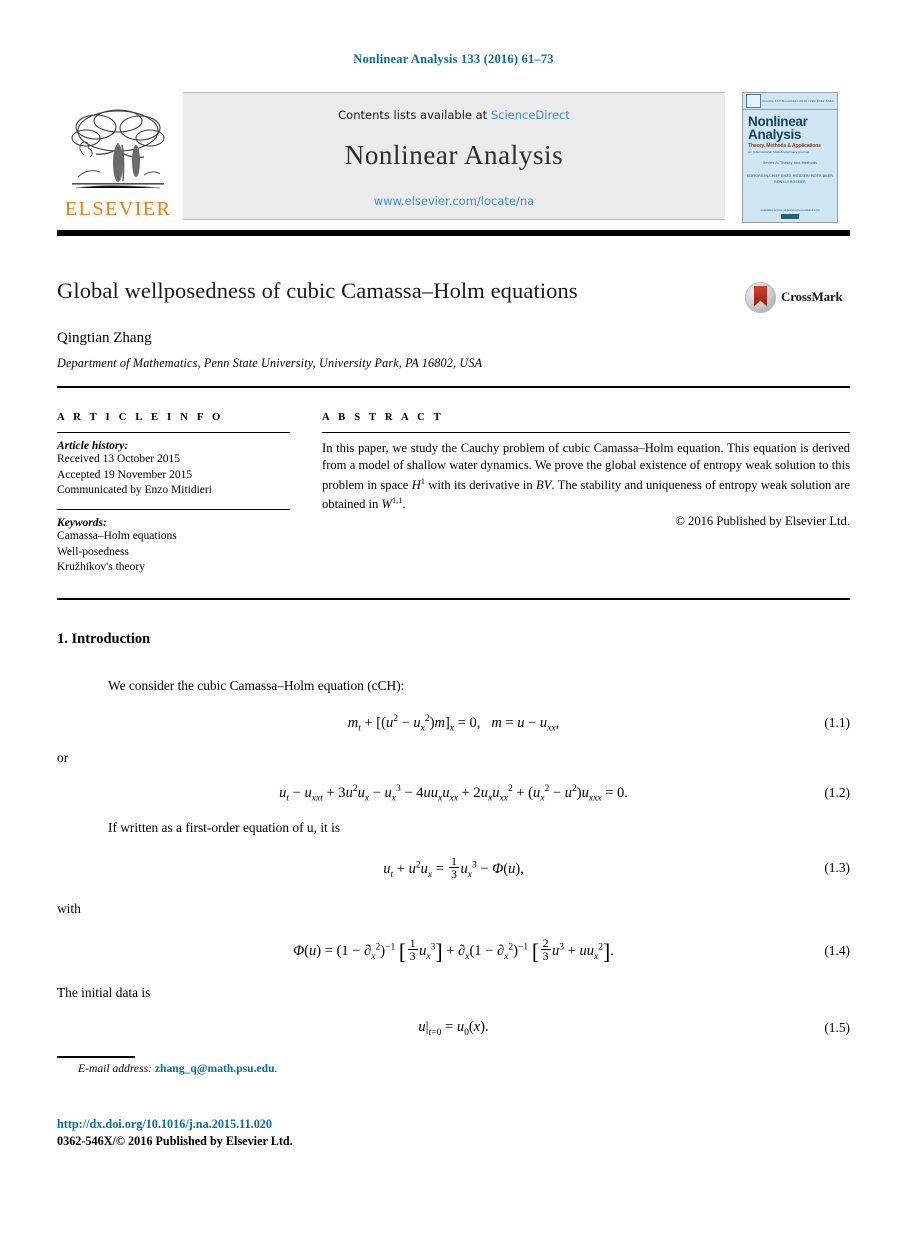 Image resolution: width=907 pixels, height=1238 pixels. What do you see at coordinates (63, 757) in the screenshot?
I see `paragraph-or: or` at bounding box center [63, 757].